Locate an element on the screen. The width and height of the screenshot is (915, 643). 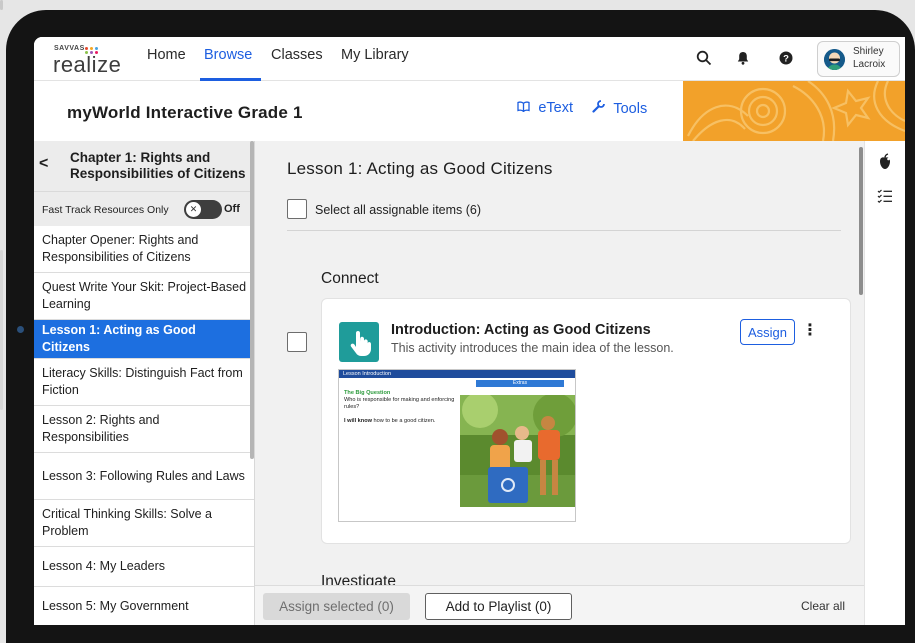
user-menu: Shirley Lacroix is located at coordinates (858, 59).